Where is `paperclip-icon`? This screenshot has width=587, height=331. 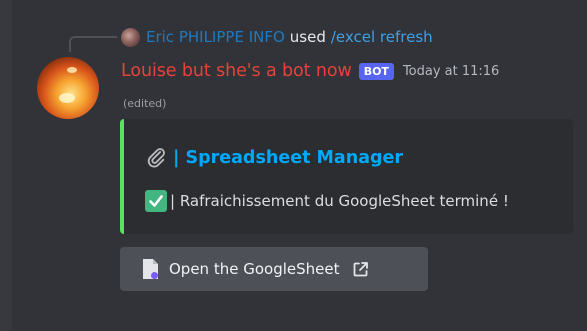
paperclip-icon is located at coordinates (156, 158).